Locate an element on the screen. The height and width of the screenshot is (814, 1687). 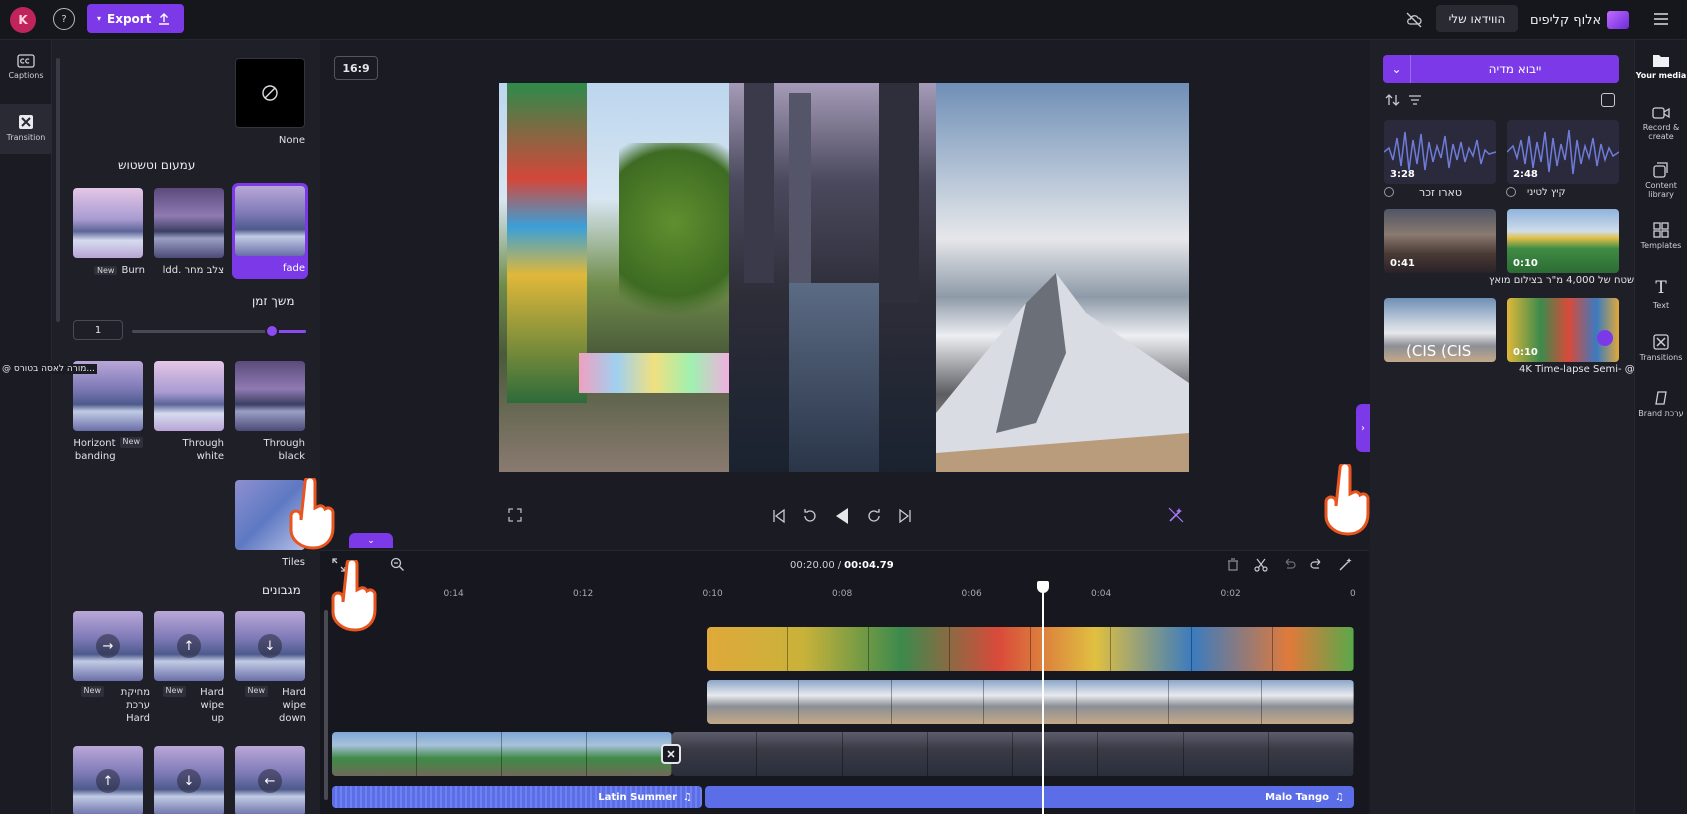
transition-hard-wipe-right: → is located at coordinates (108, 646).